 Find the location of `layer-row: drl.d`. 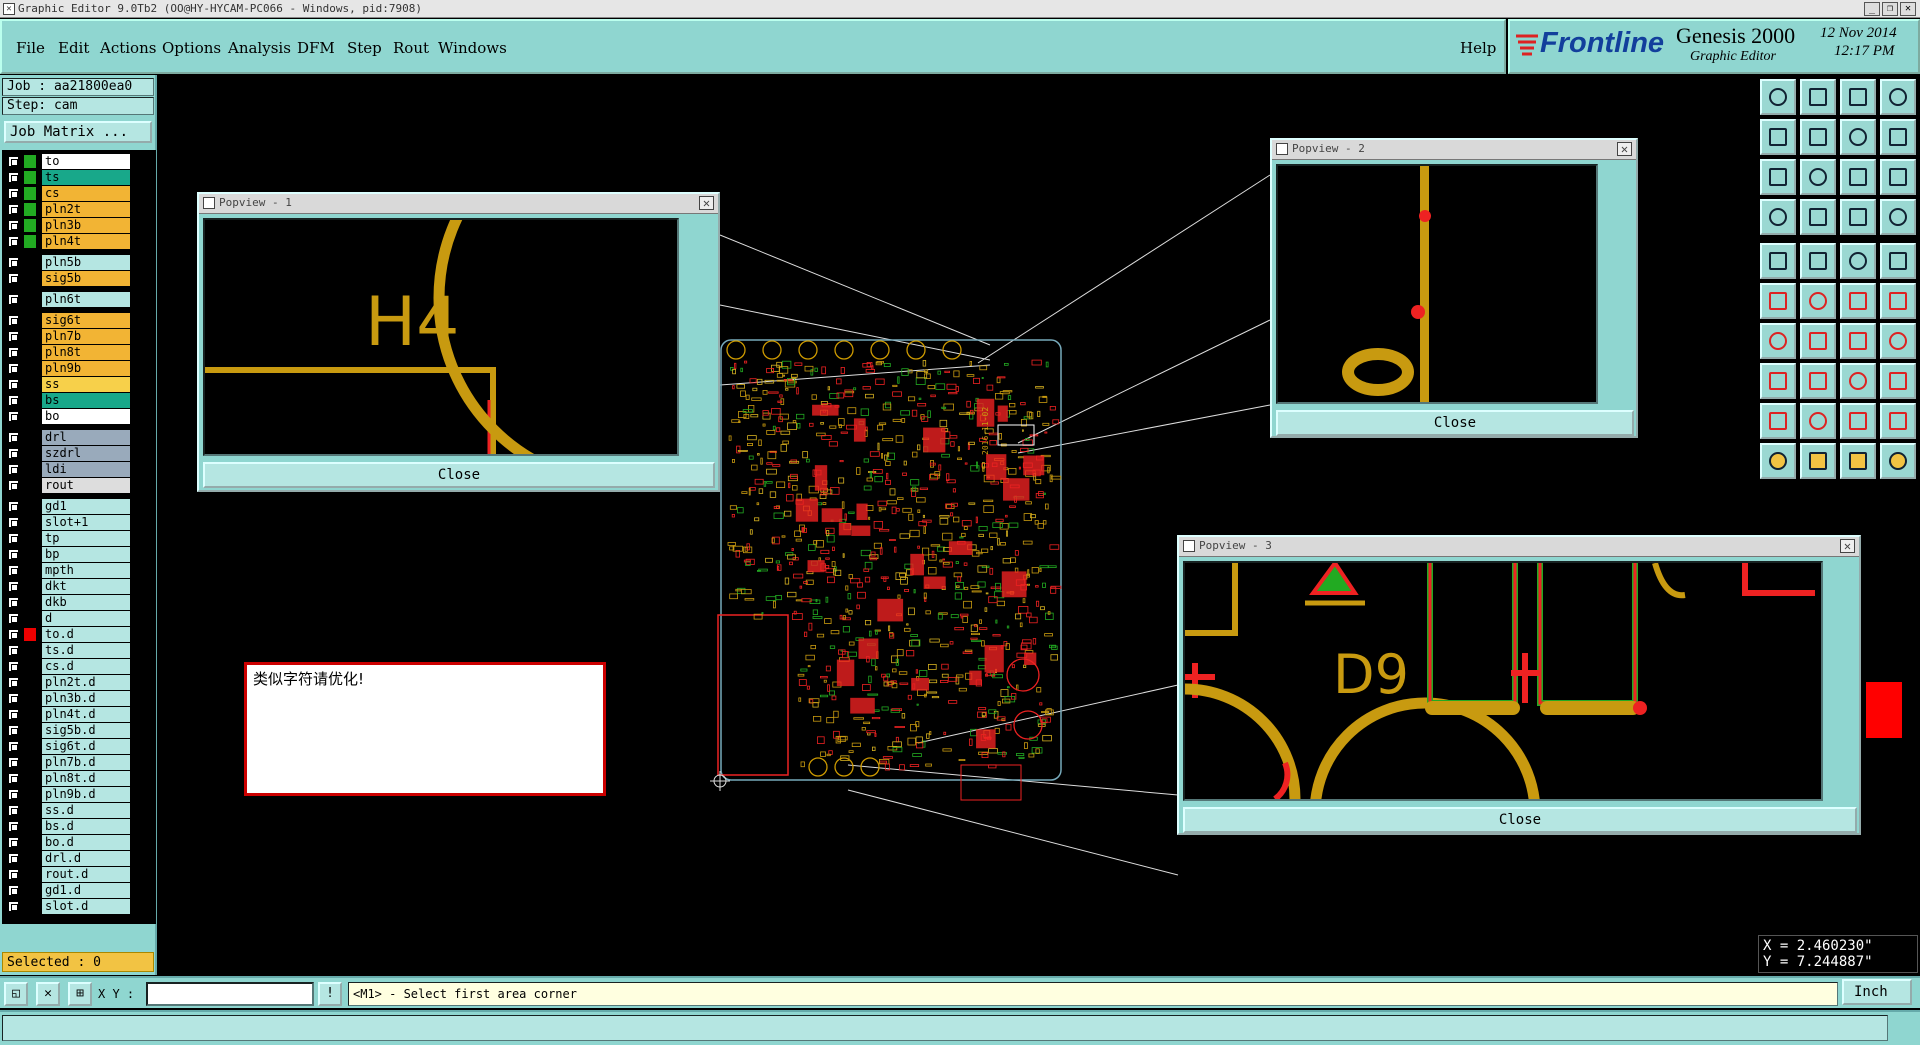

layer-row: drl.d is located at coordinates (69, 858).